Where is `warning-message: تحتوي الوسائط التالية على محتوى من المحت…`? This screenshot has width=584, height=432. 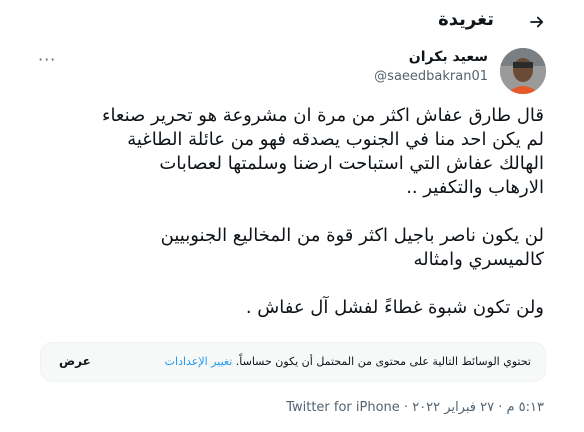
warning-message: تحتوي الوسائط التالية على محتوى من المحت… is located at coordinates (383, 361).